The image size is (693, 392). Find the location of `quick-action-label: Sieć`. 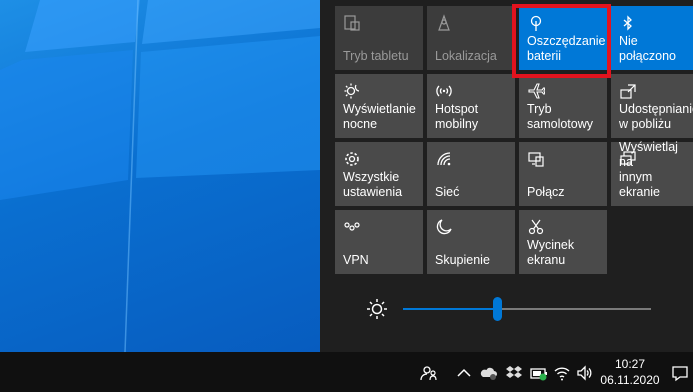

quick-action-label: Sieć is located at coordinates (447, 192).